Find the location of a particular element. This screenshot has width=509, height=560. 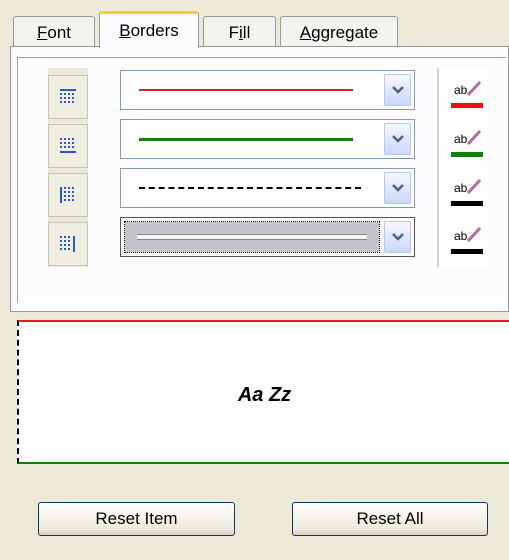

tab-fill: Fill is located at coordinates (239, 32).